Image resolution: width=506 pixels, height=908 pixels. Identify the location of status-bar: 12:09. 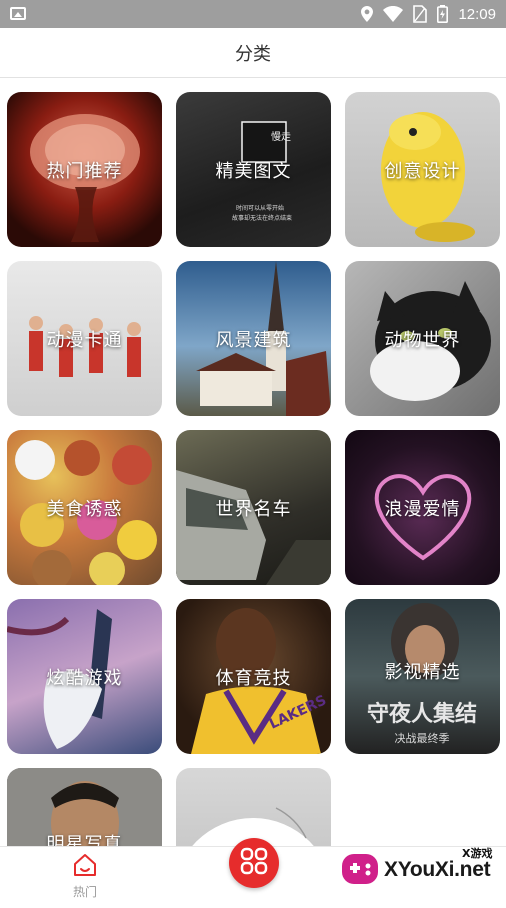
(253, 14).